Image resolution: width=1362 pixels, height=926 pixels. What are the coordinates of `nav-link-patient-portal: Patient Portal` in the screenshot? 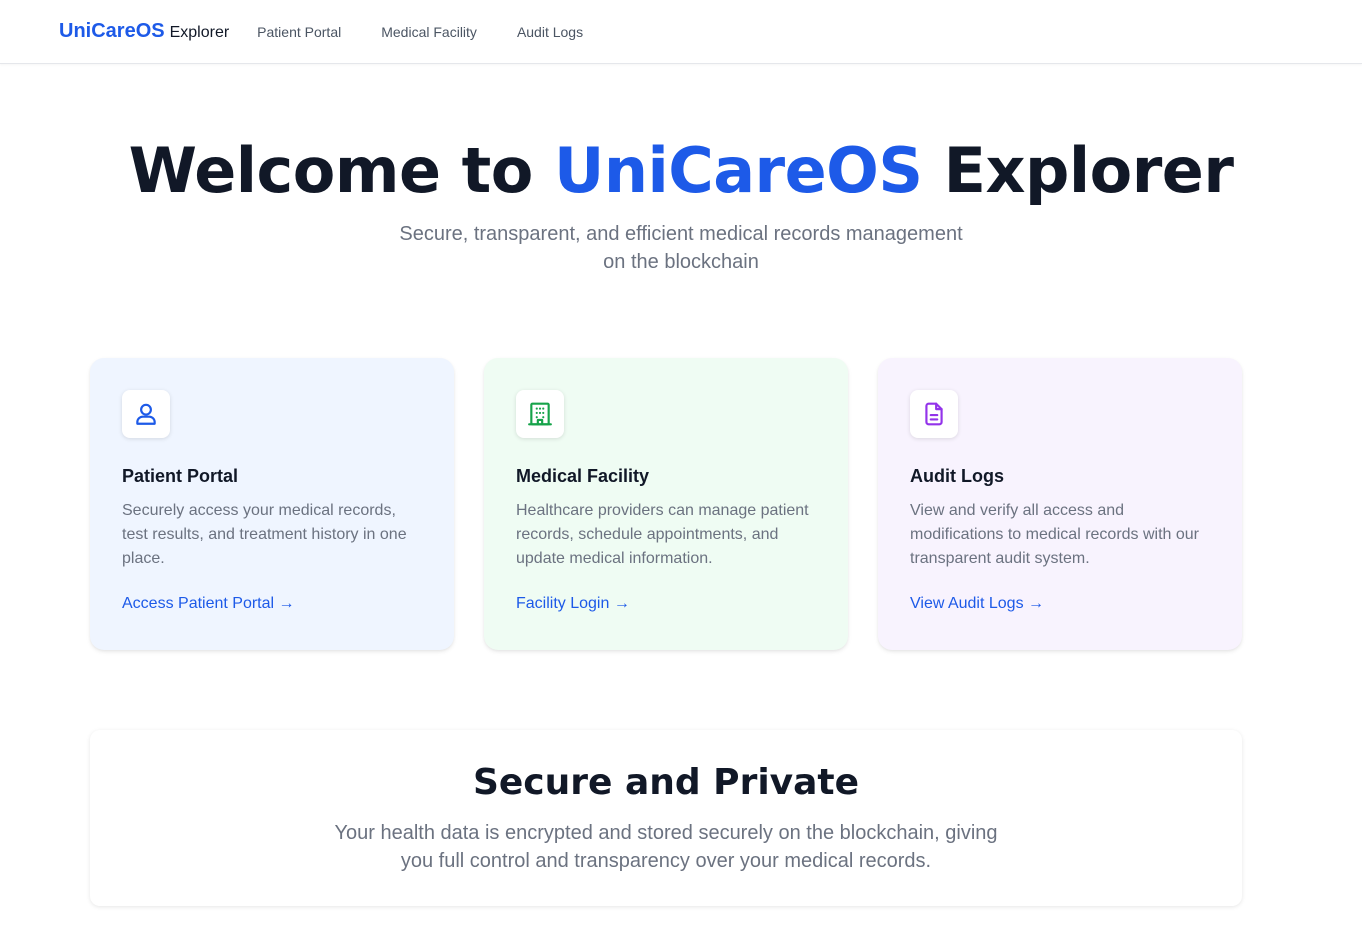 It's located at (299, 32).